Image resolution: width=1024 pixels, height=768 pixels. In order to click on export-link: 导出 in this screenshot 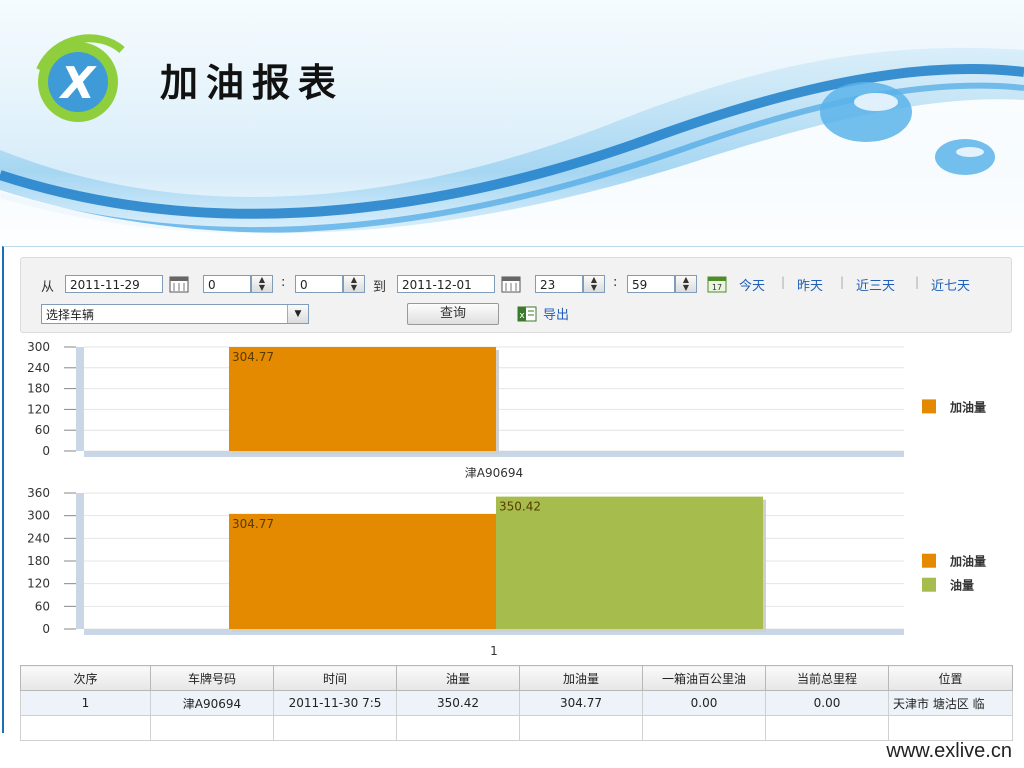, I will do `click(556, 313)`.